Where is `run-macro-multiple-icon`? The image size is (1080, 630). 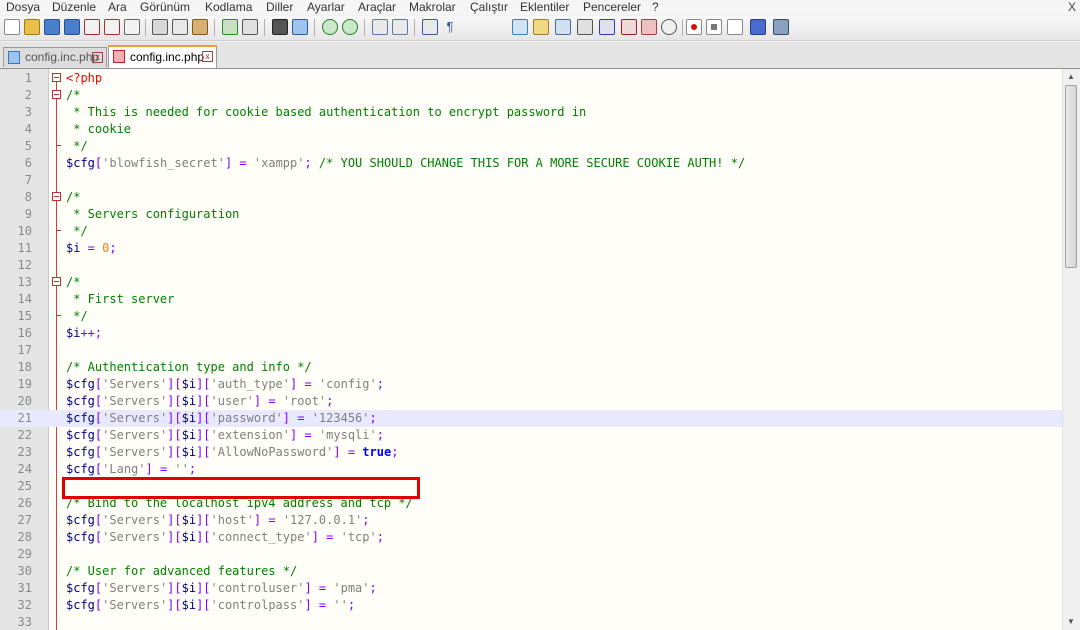 run-macro-multiple-icon is located at coordinates (758, 27).